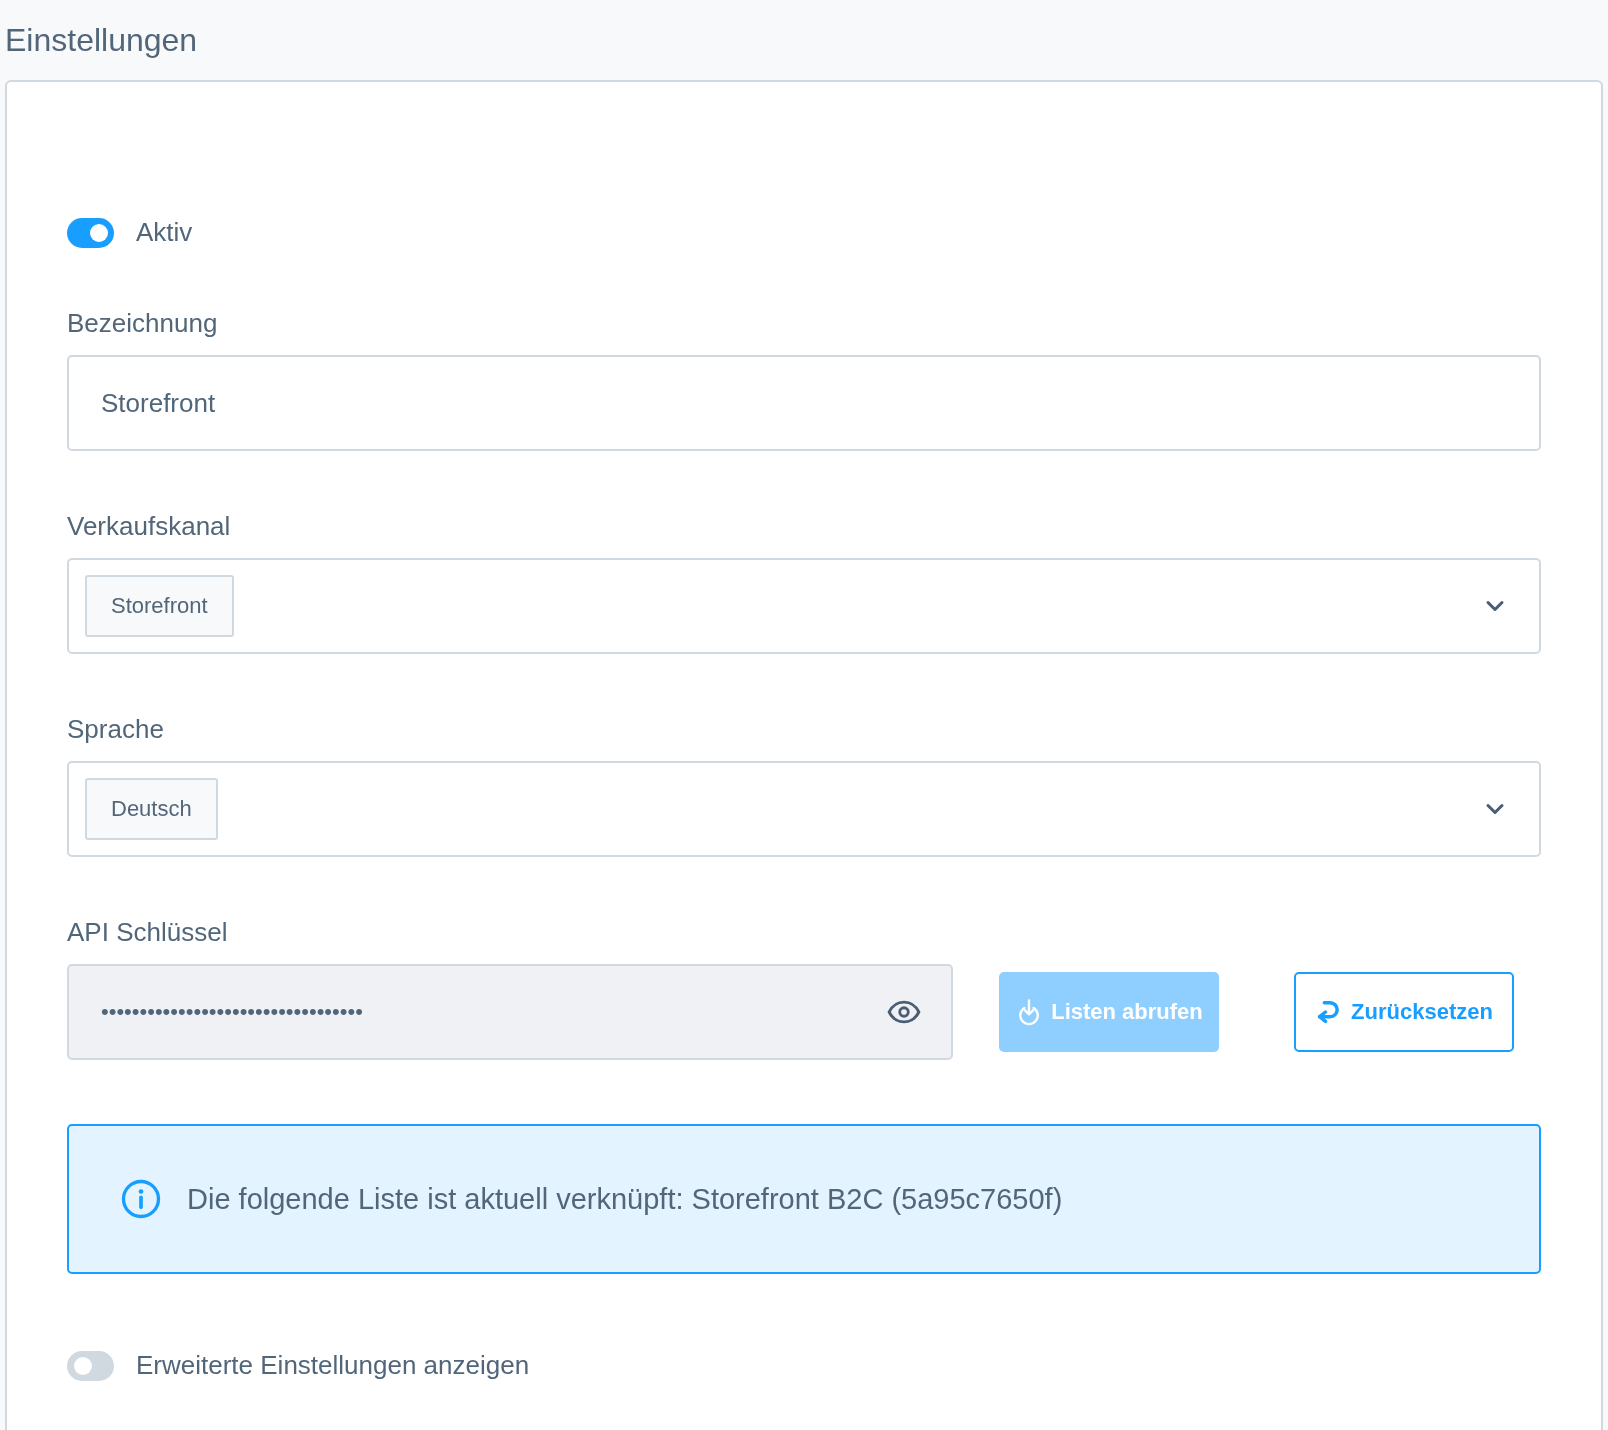 The height and width of the screenshot is (1430, 1608). Describe the element at coordinates (333, 1365) in the screenshot. I see `toggle-label: Erweiterte Einstellungen anzeigen` at that location.